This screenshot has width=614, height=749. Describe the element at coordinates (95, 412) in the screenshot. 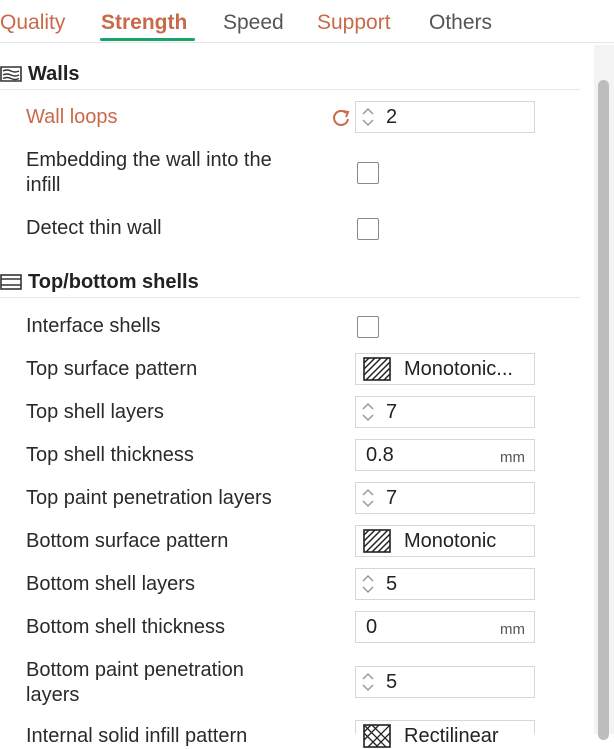

I see `label-top-shell-layers: Top shell layers` at that location.